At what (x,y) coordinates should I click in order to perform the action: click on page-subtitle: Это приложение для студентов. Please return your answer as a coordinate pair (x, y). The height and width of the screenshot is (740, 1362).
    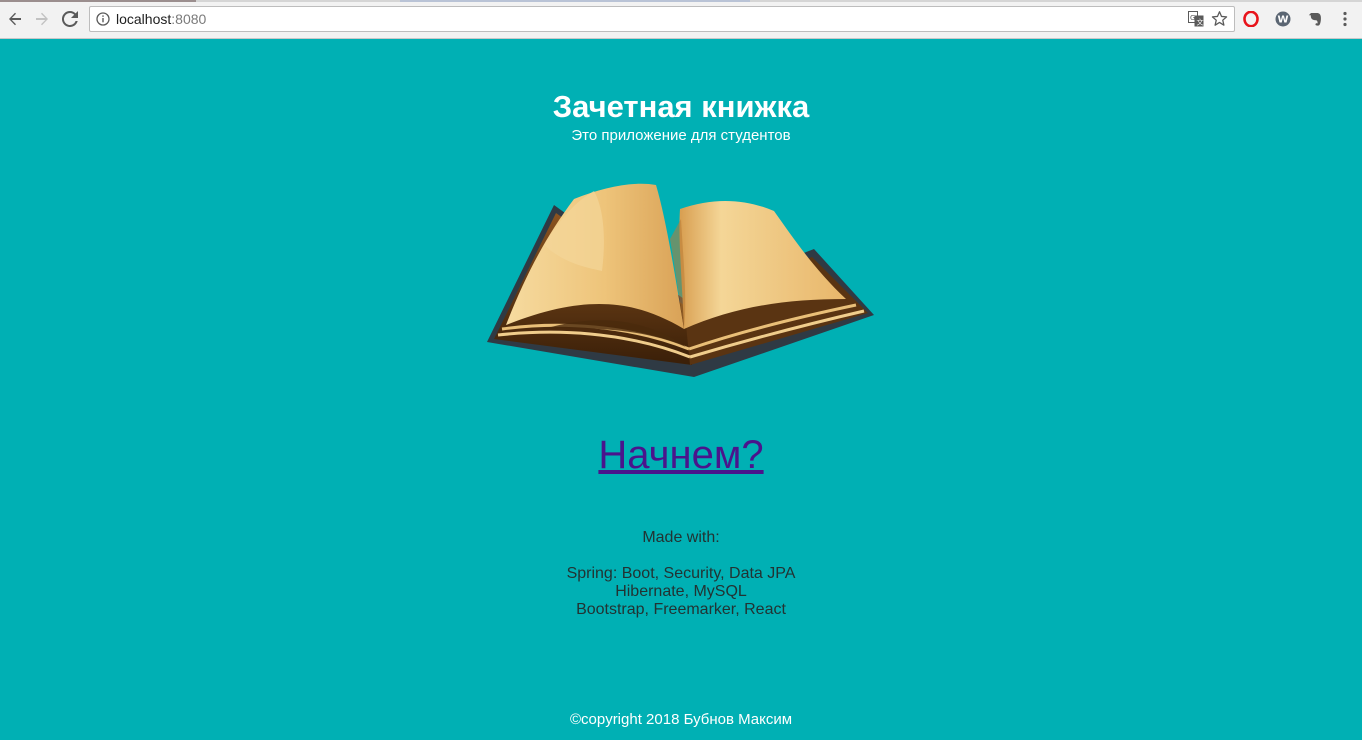
    Looking at the image, I should click on (681, 135).